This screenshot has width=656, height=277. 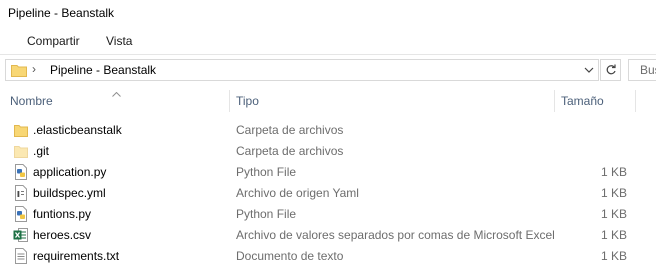 I want to click on column-header-row: Nombre Tipo Tamaño, so click(x=328, y=101).